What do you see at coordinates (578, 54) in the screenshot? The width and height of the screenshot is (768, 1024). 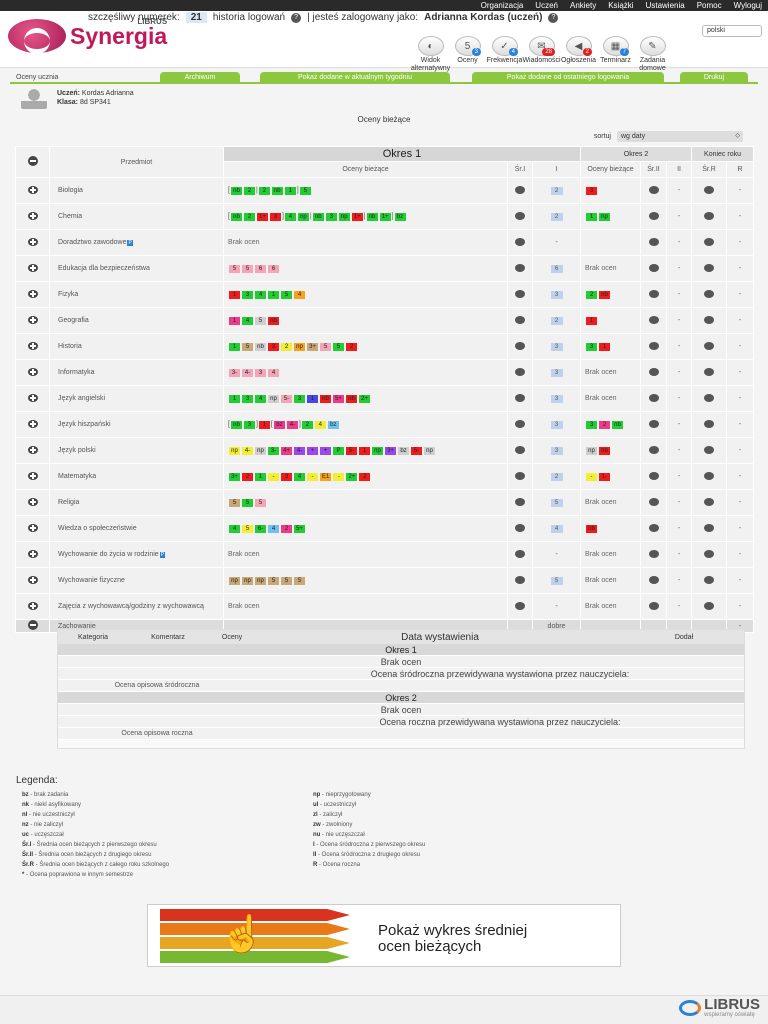 I see `nav-button-4: ◀ 2 Ogłoszenia` at bounding box center [578, 54].